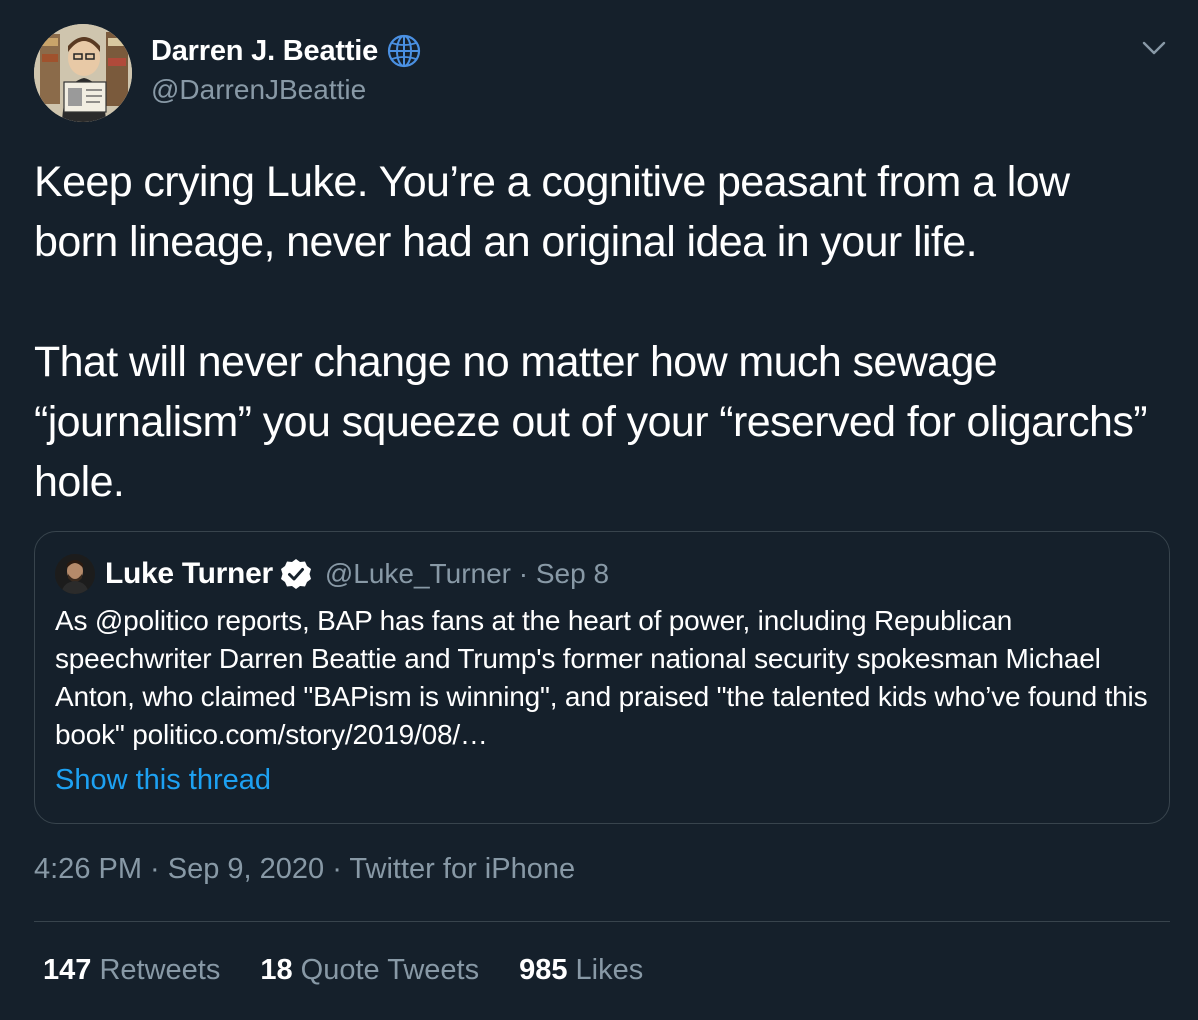  What do you see at coordinates (83, 73) in the screenshot?
I see `author-avatar` at bounding box center [83, 73].